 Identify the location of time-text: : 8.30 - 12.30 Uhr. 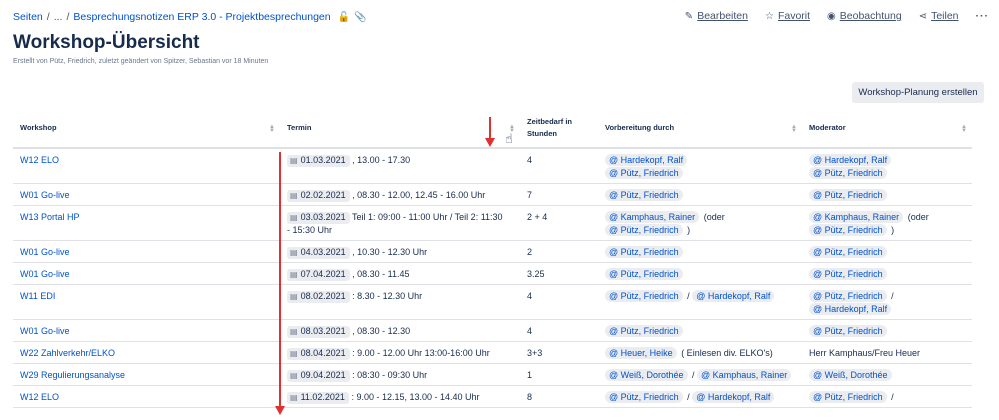
(387, 296).